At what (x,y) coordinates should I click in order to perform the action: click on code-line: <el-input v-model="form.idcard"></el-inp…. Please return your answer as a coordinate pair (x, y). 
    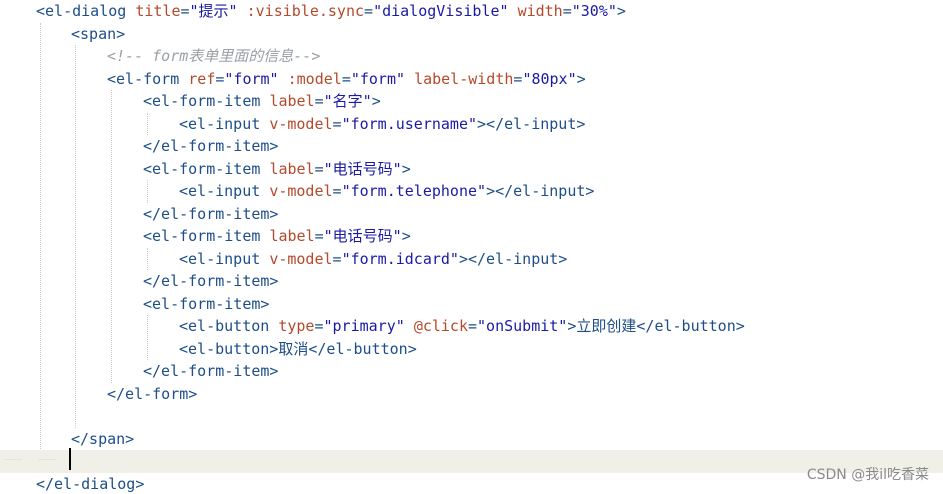
    Looking at the image, I should click on (471, 259).